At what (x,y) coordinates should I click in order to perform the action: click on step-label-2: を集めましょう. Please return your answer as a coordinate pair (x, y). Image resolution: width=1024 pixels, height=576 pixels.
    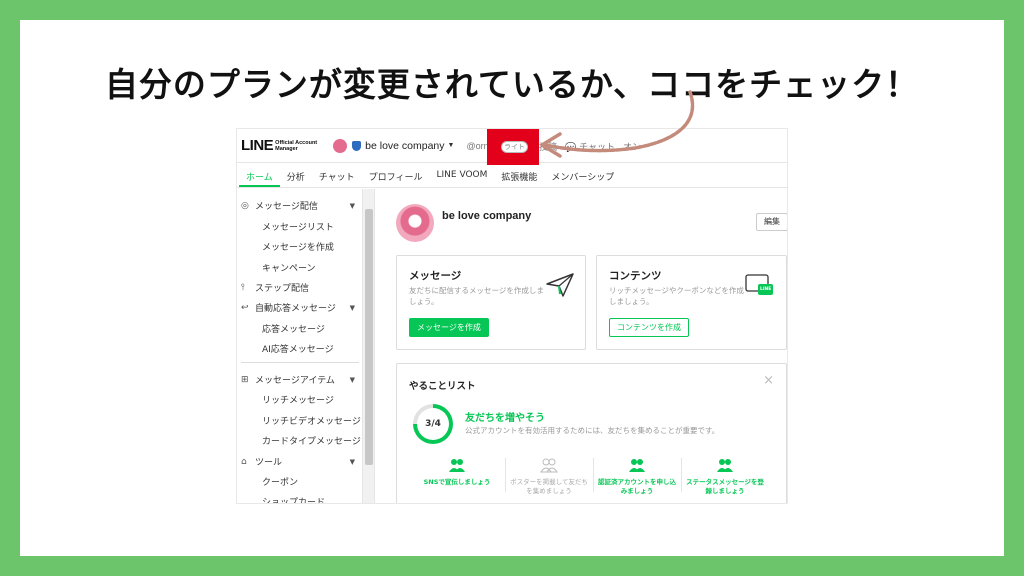
    Looking at the image, I should click on (549, 491).